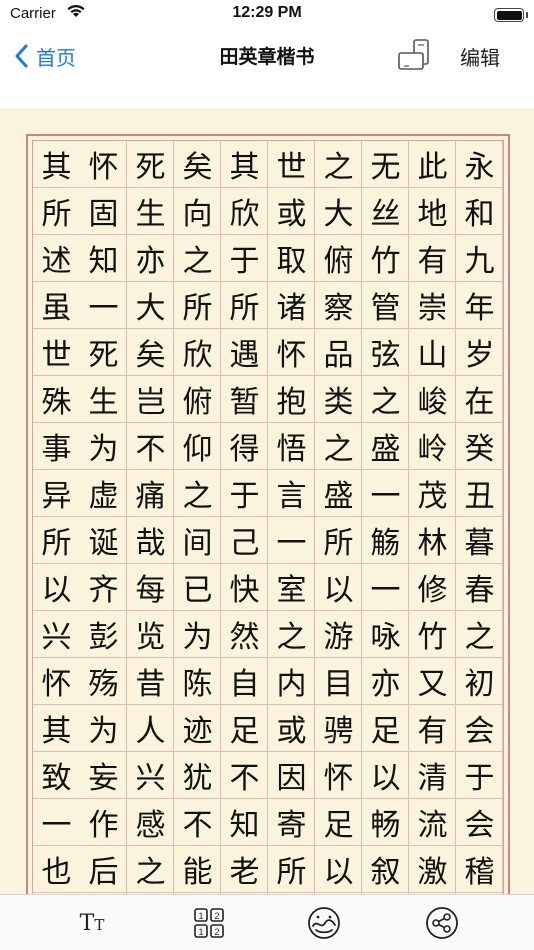 The image size is (534, 950). Describe the element at coordinates (103, 587) in the screenshot. I see `character-cell: 齐` at that location.